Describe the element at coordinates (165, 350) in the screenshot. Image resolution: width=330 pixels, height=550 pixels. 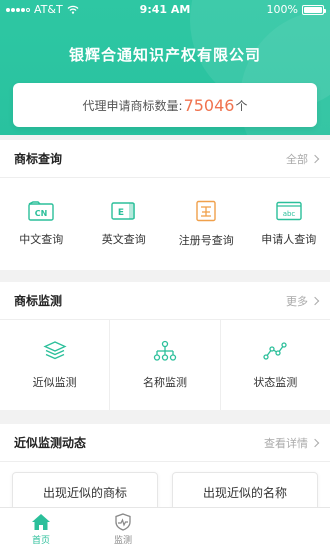
I see `hierarchy-icon` at that location.